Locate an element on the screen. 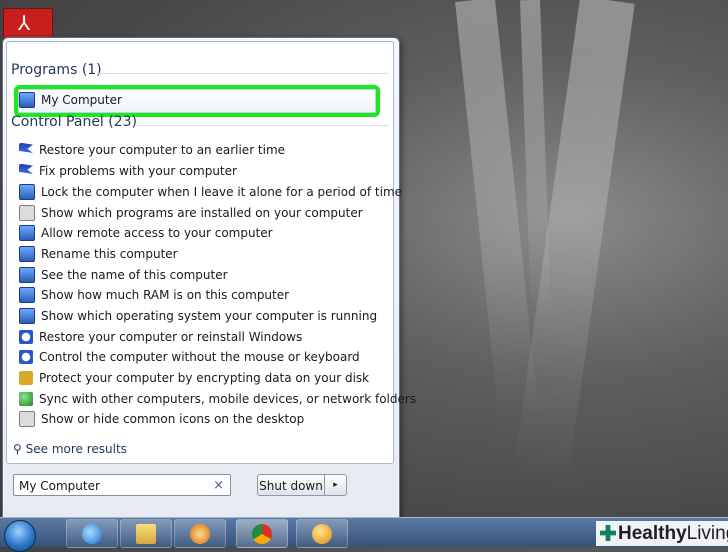 Image resolution: width=728 pixels, height=552 pixels. key-icon is located at coordinates (26, 377).